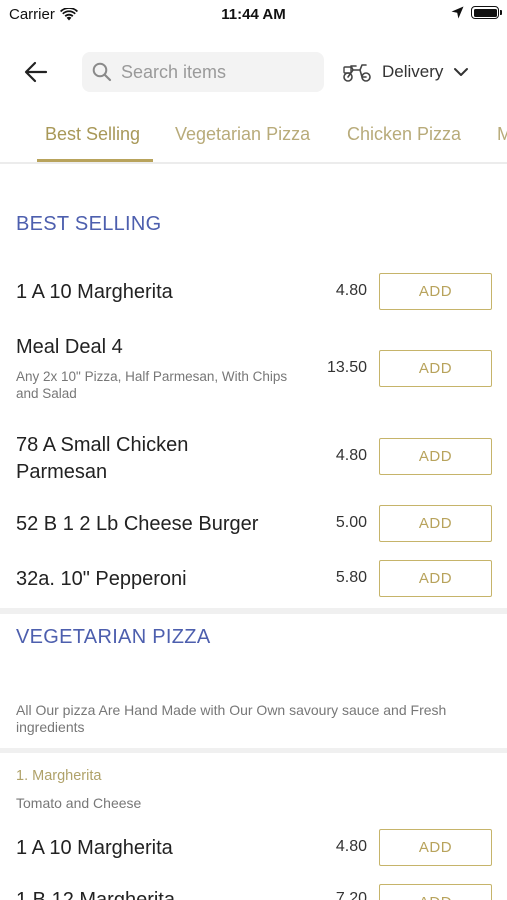 The width and height of the screenshot is (507, 900). I want to click on delivery-label: Delivery, so click(413, 71).